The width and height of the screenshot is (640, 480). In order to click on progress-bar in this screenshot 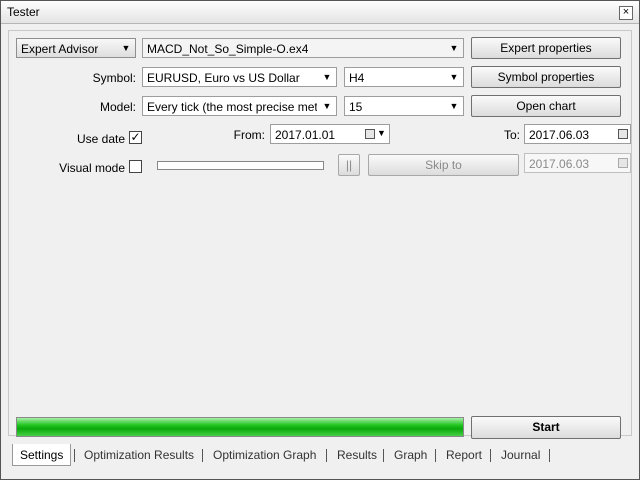, I will do `click(240, 427)`.